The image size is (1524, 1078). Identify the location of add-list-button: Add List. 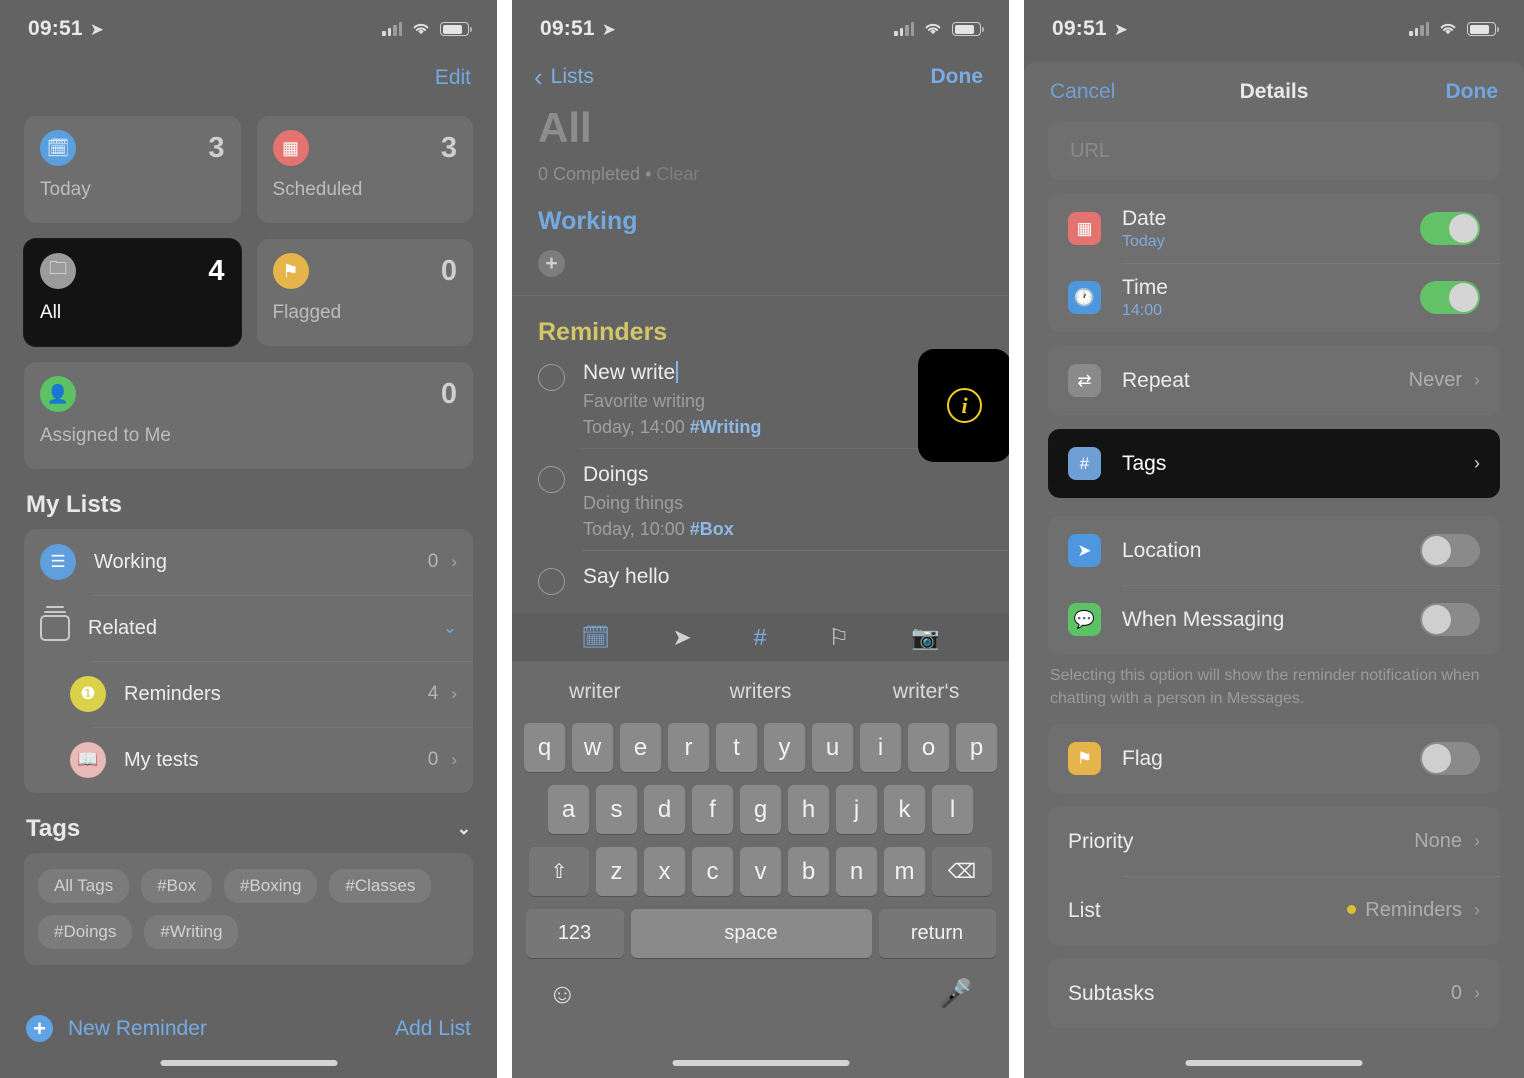
(433, 1029).